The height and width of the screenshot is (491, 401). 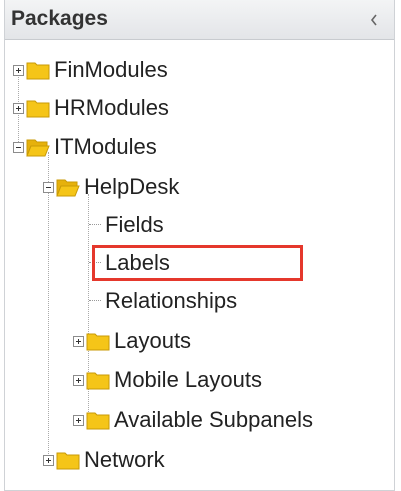 What do you see at coordinates (213, 419) in the screenshot?
I see `tree-item-label: Available Subpanels` at bounding box center [213, 419].